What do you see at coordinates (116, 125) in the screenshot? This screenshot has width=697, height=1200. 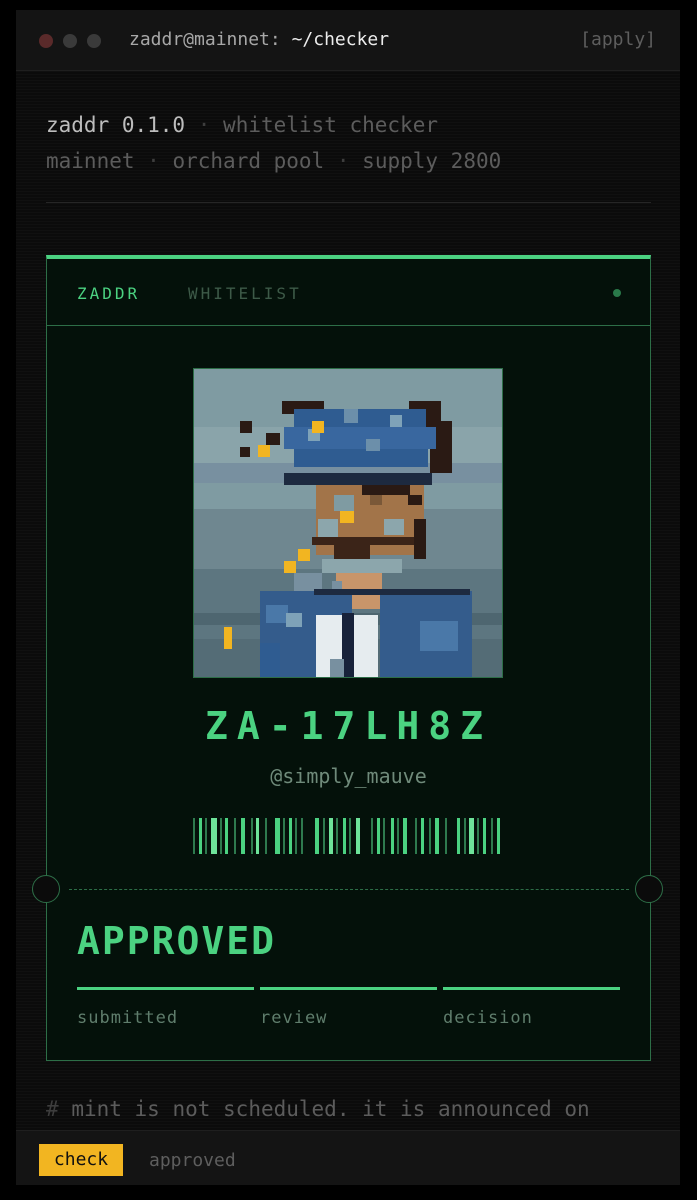 I see `app-version: zaddr 0.1.0` at bounding box center [116, 125].